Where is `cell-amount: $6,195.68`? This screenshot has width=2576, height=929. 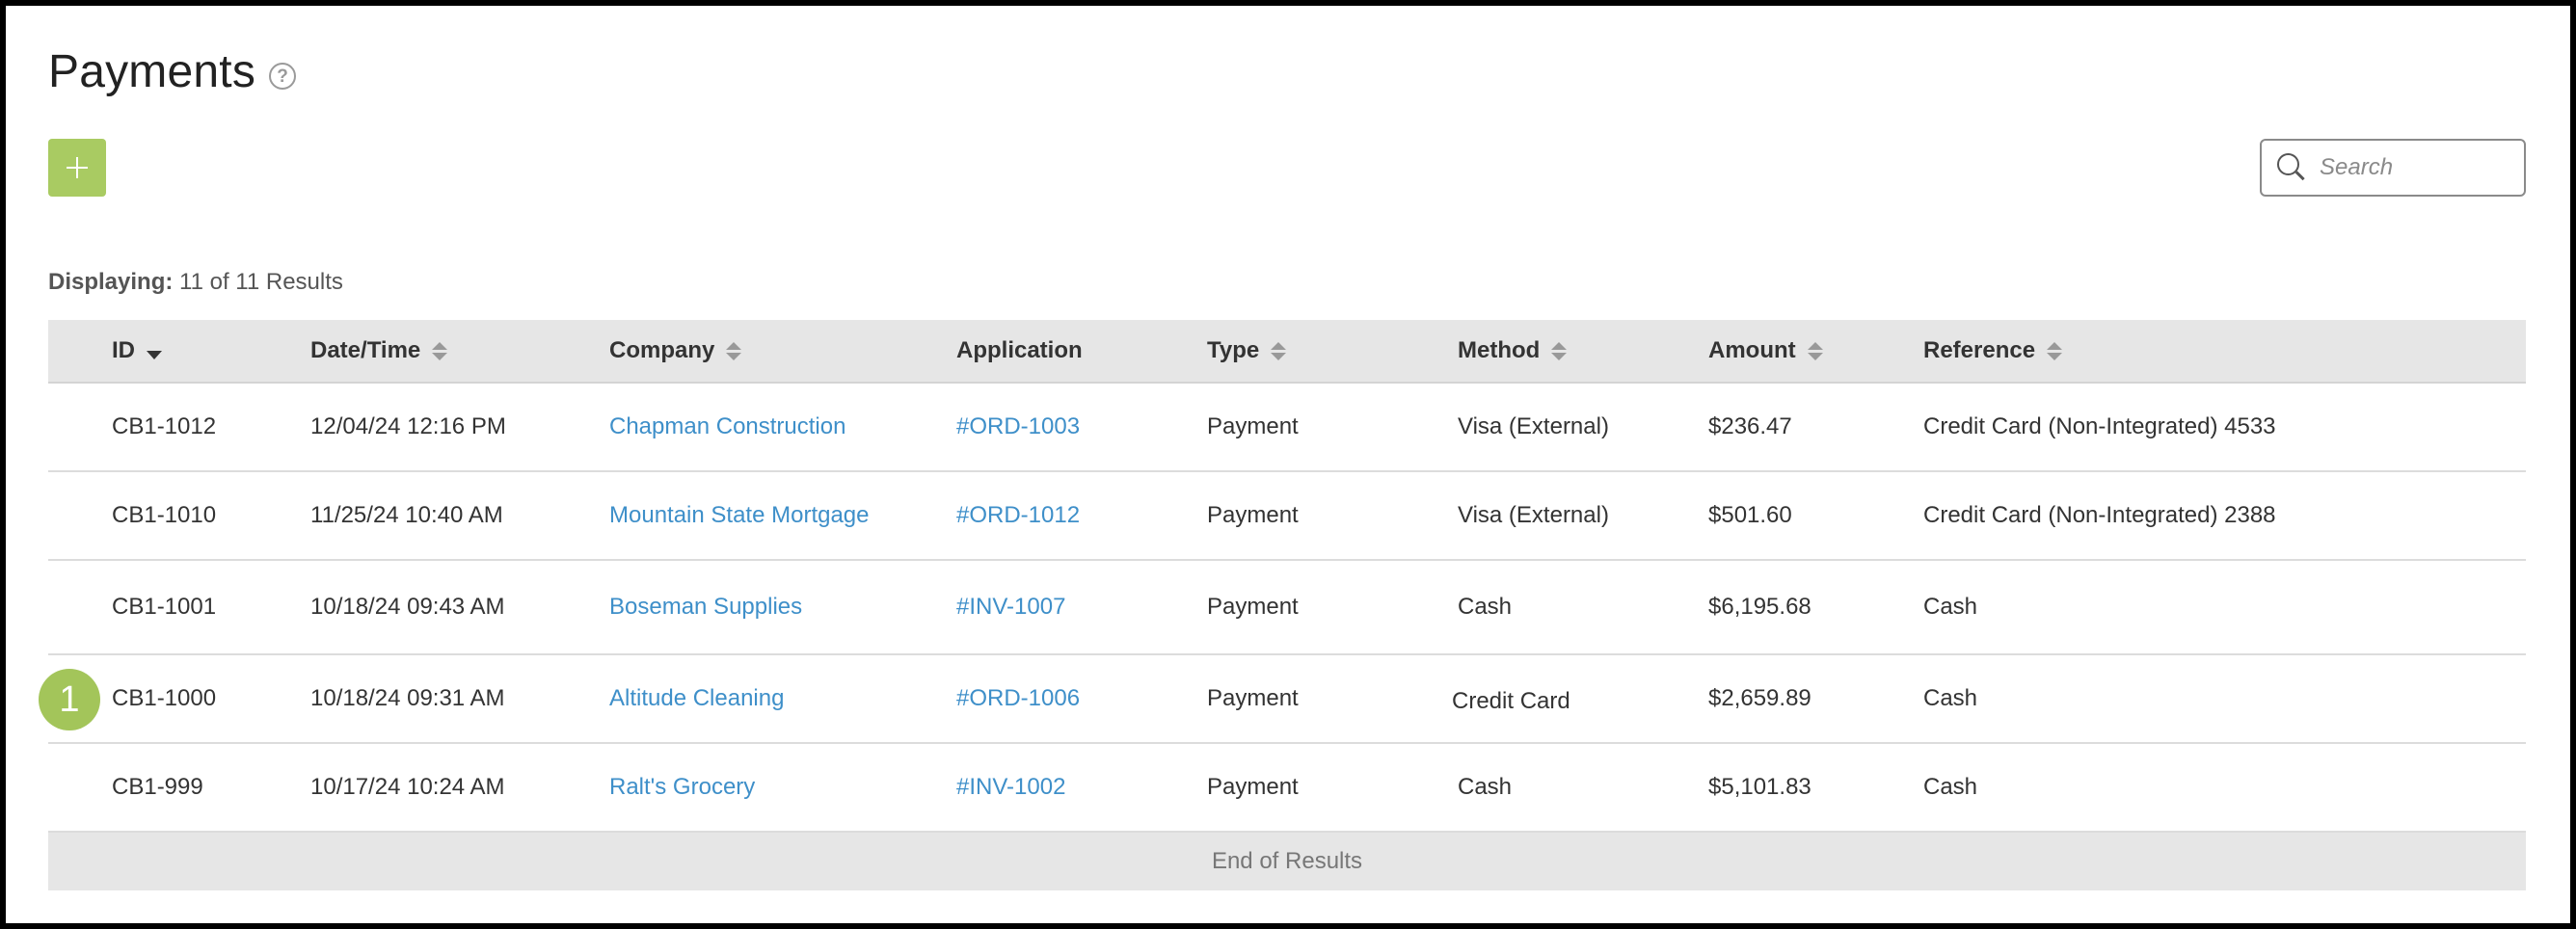 cell-amount: $6,195.68 is located at coordinates (1760, 607).